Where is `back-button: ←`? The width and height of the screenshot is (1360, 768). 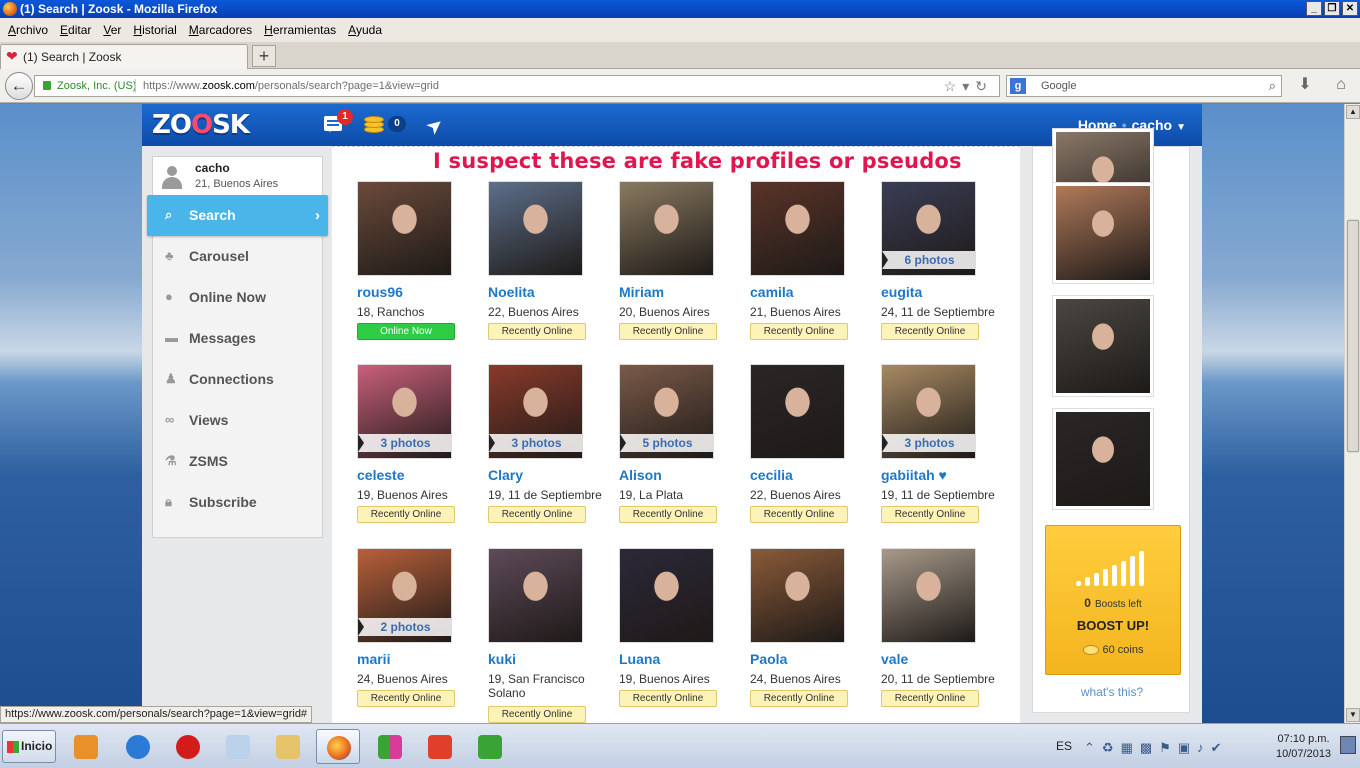 back-button: ← is located at coordinates (19, 86).